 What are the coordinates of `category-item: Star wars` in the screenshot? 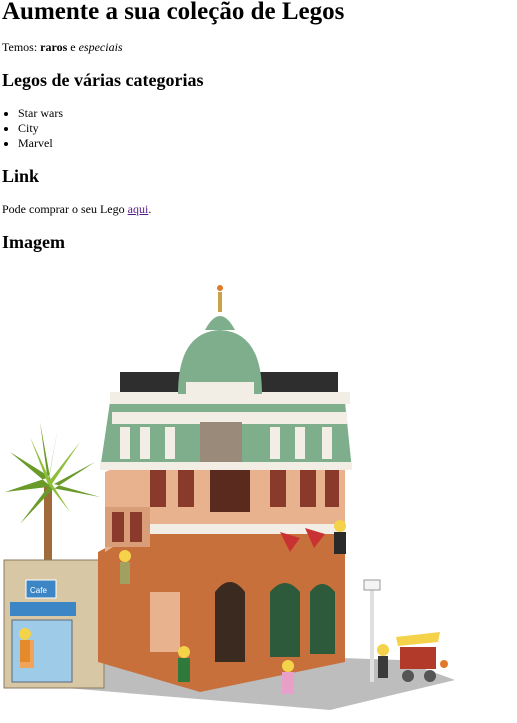 It's located at (40, 113).